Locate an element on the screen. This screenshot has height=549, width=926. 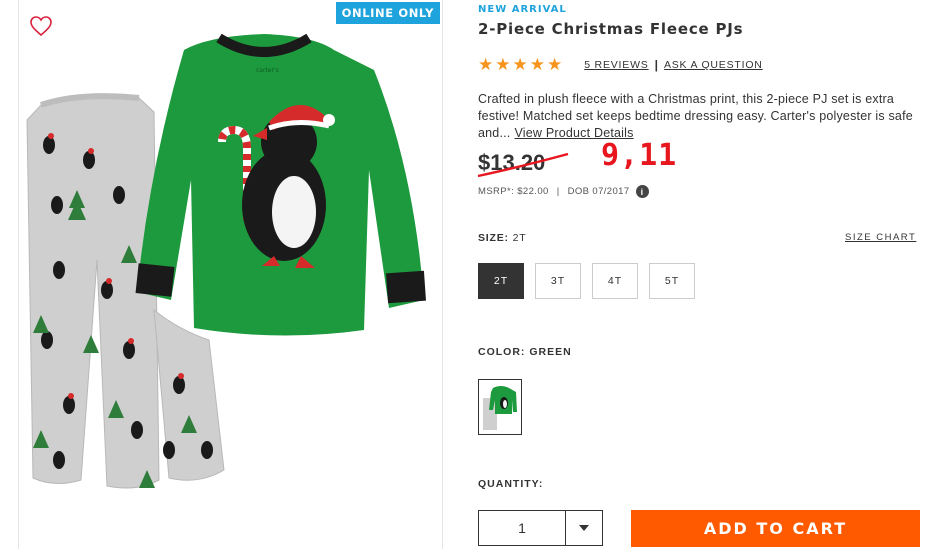
chevron-down-icon is located at coordinates (584, 528).